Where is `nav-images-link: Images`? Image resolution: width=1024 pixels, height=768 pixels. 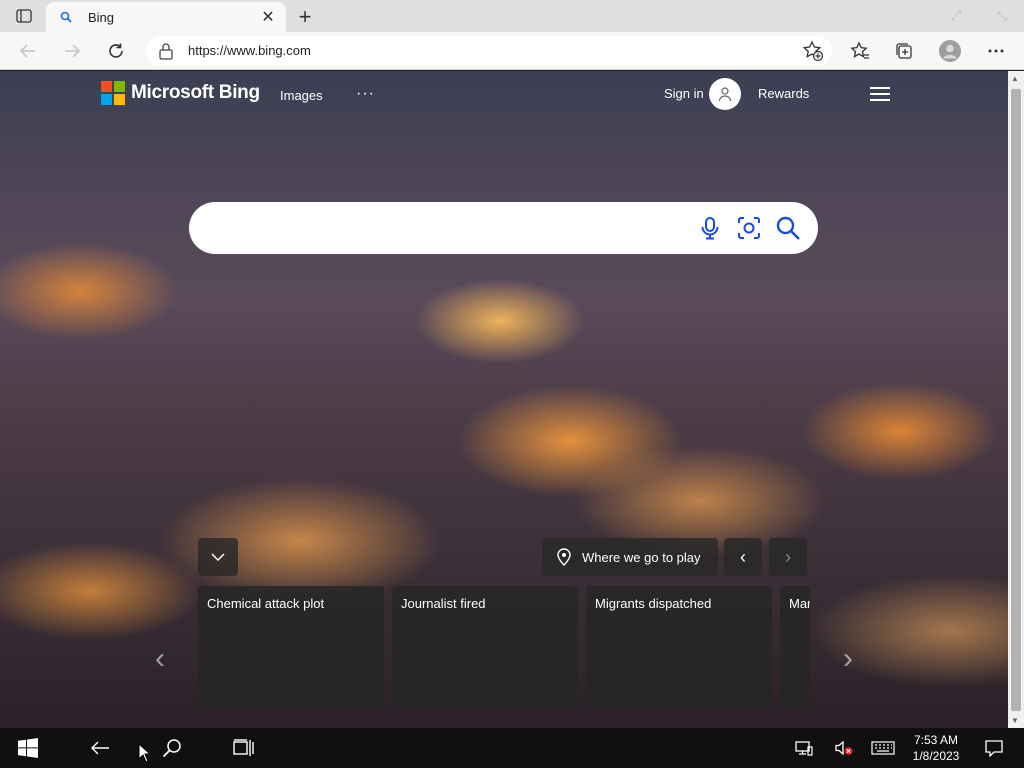
nav-images-link: Images is located at coordinates (301, 95).